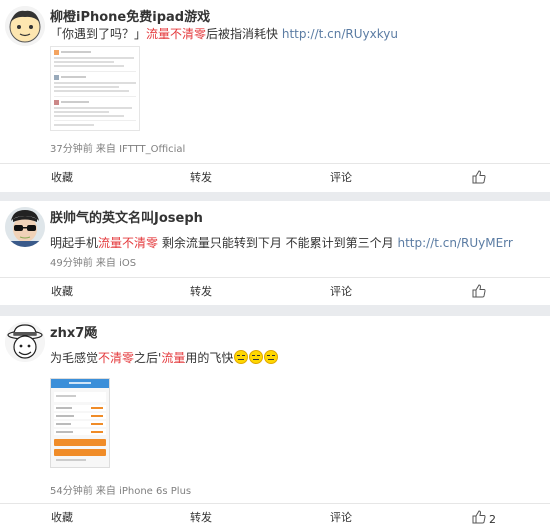  I want to click on post-link: http://t.cn/RUyMErr, so click(454, 243).